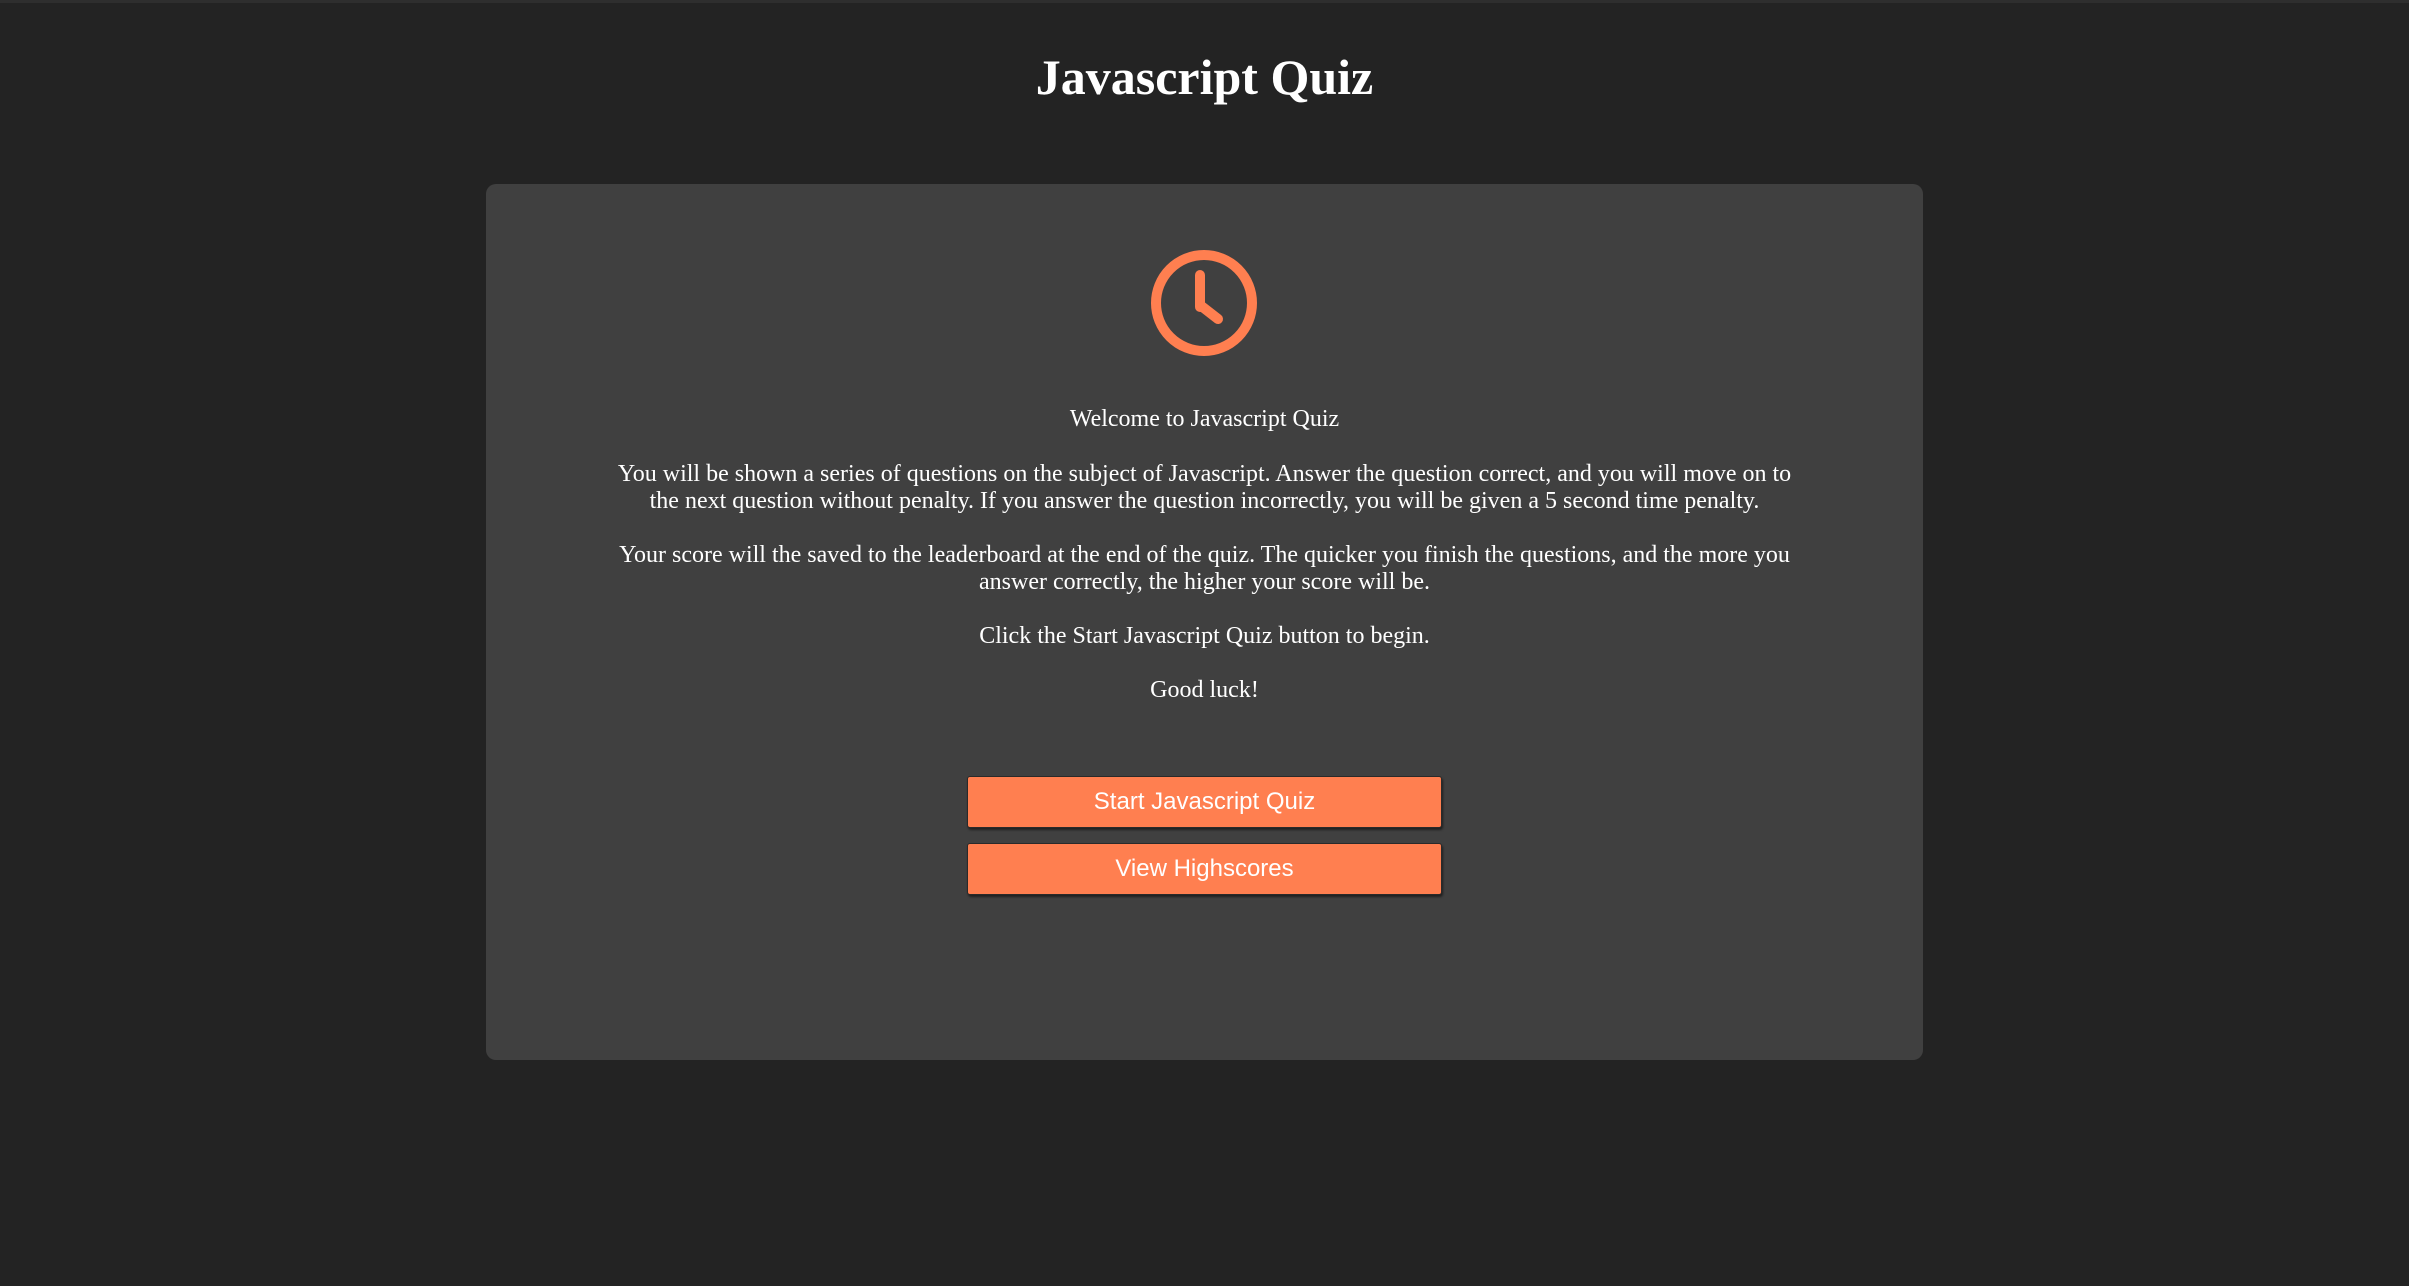  What do you see at coordinates (1204, 690) in the screenshot?
I see `good-luck-text: Good luck!` at bounding box center [1204, 690].